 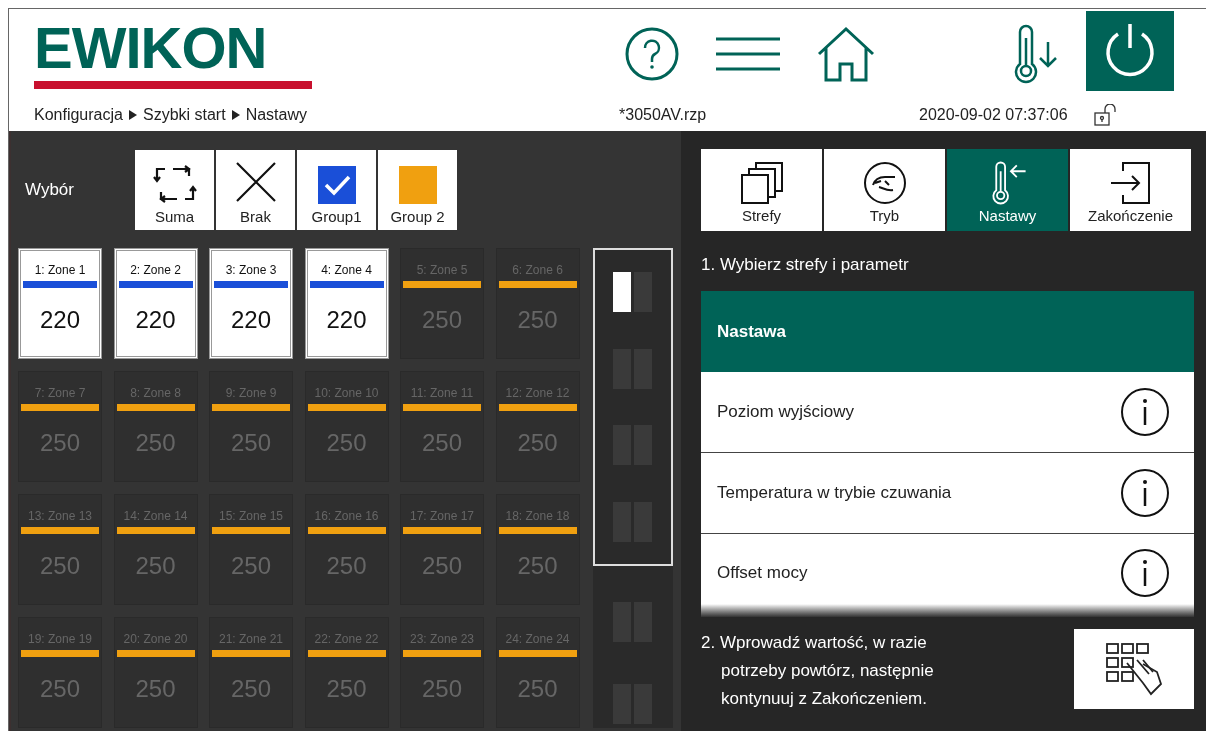 I want to click on zone-tile: 4: Zone 4 220, so click(x=346, y=303).